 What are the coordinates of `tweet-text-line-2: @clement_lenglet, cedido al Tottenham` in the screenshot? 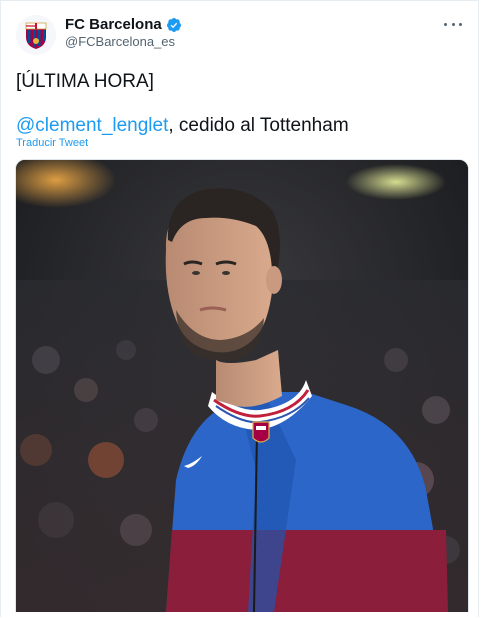 It's located at (182, 126).